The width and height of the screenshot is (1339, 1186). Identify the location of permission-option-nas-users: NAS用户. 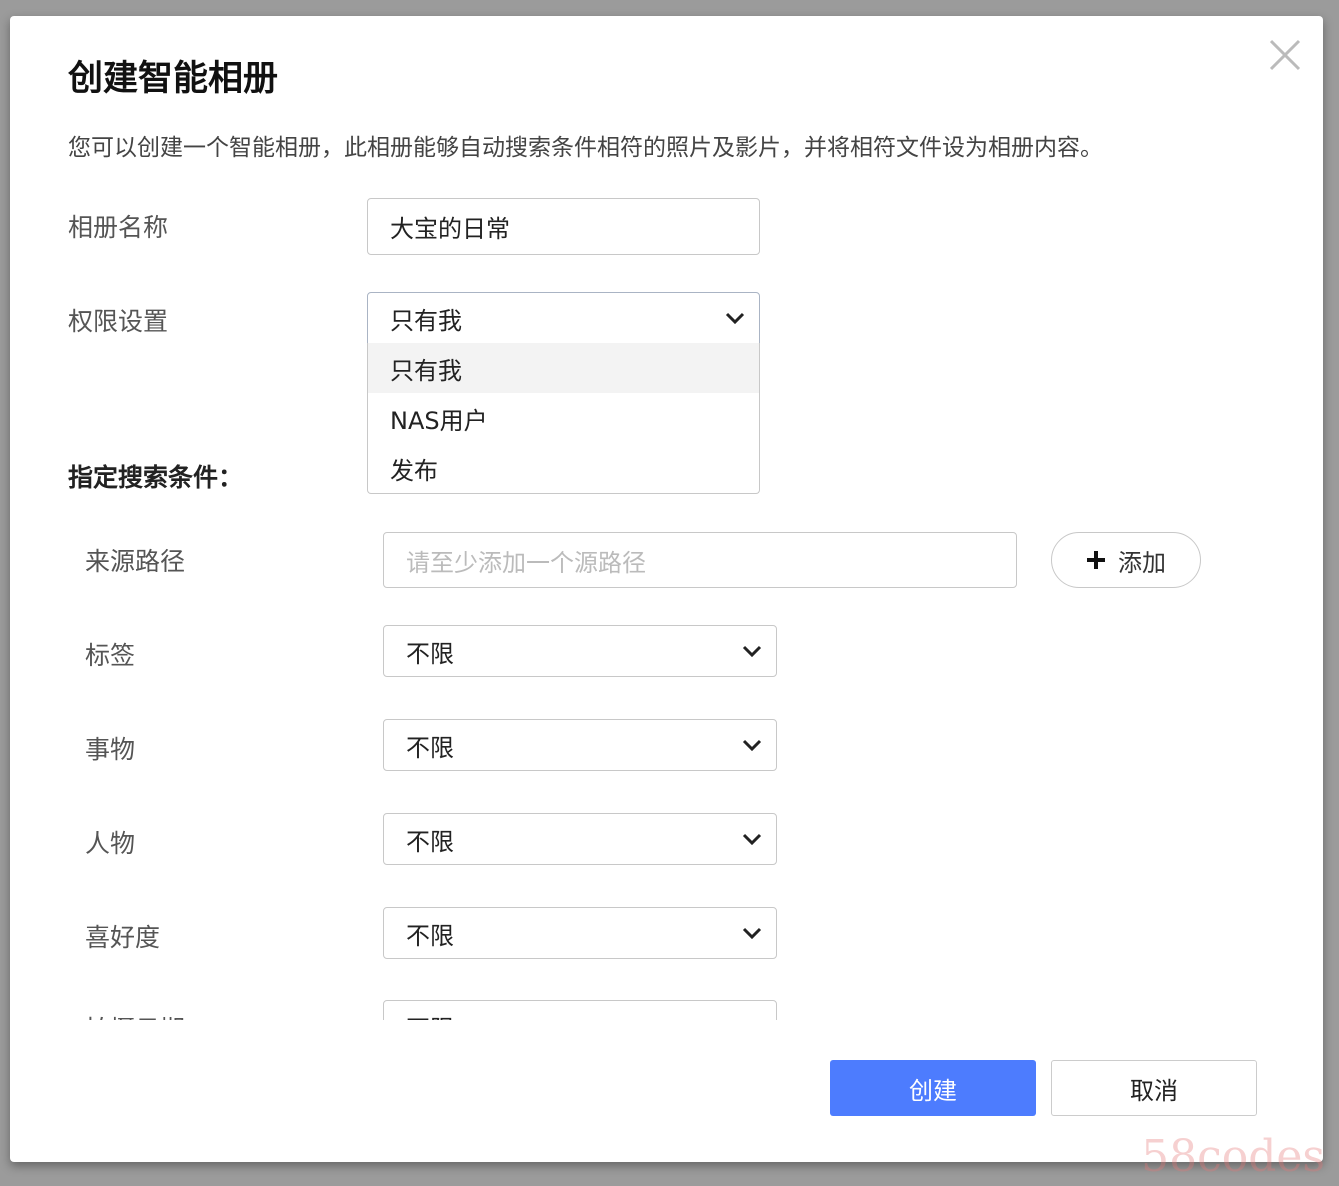
(563, 418).